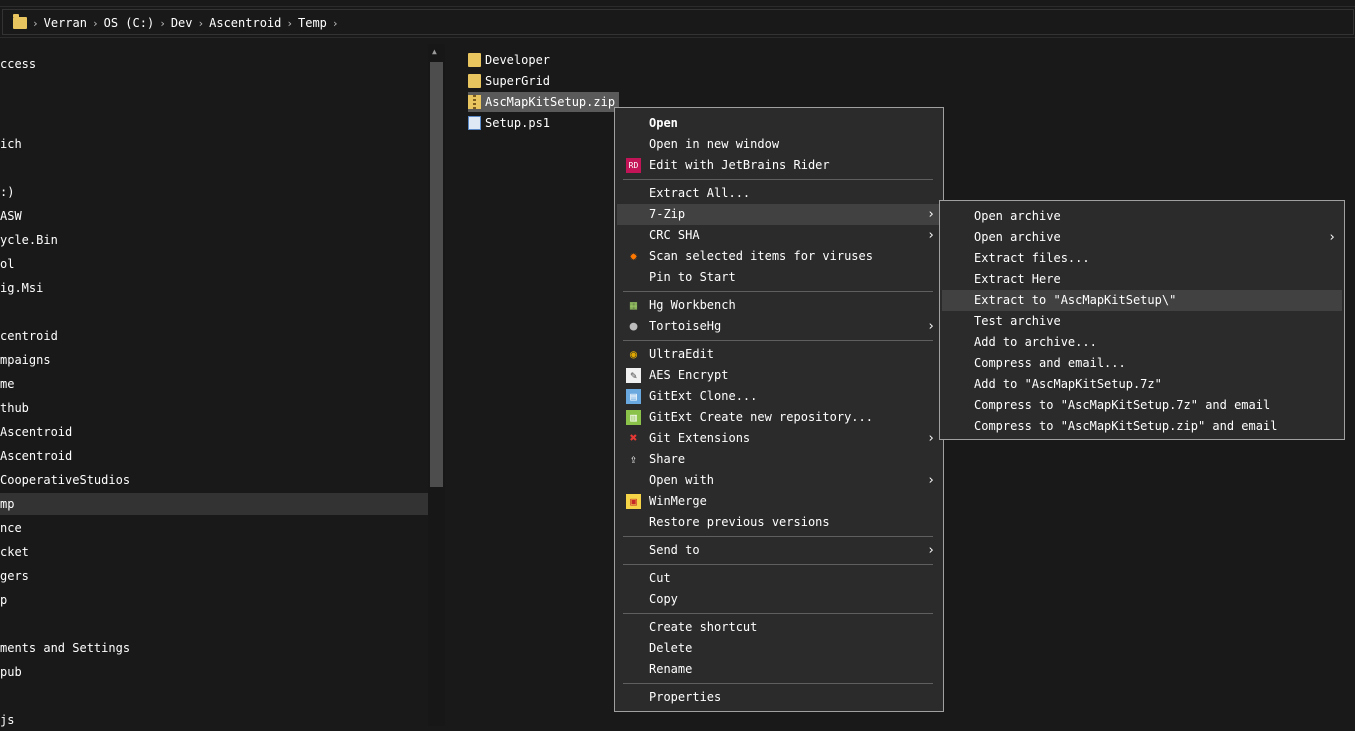 The width and height of the screenshot is (1355, 731). I want to click on menu-item: 7-Zip ›, so click(779, 214).